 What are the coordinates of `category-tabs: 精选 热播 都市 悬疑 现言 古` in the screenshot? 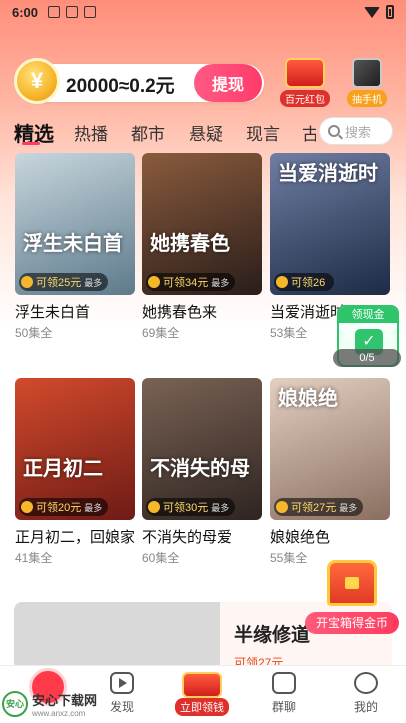 It's located at (158, 132).